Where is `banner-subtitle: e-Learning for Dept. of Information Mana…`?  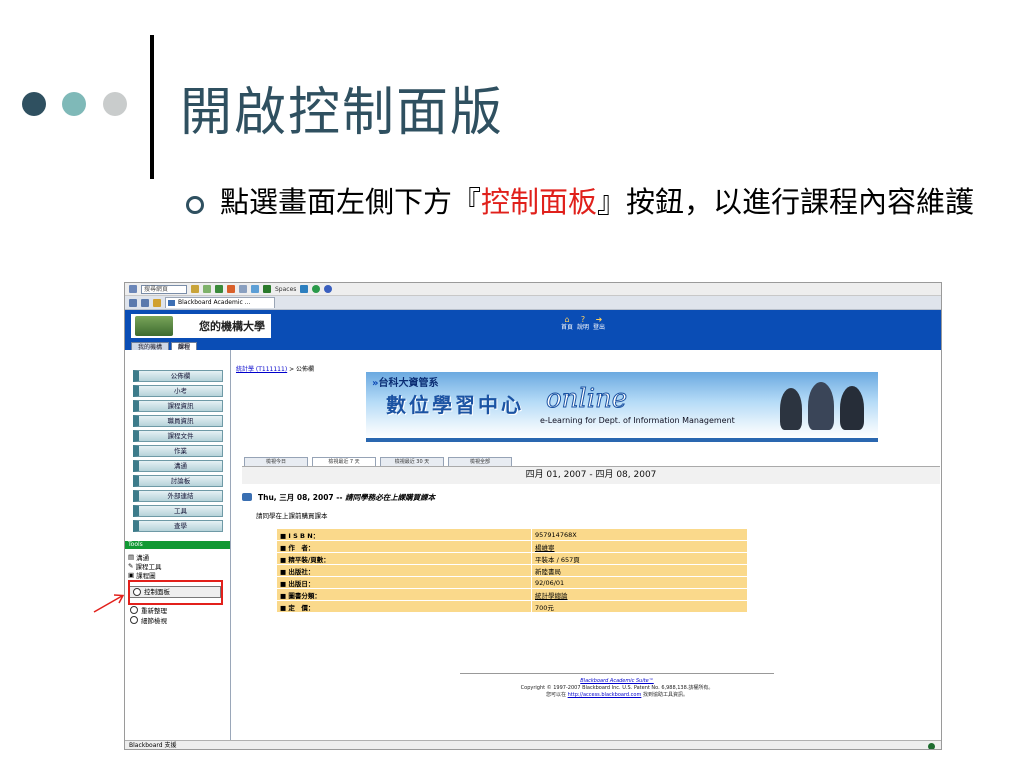
banner-subtitle: e-Learning for Dept. of Information Mana… is located at coordinates (637, 420).